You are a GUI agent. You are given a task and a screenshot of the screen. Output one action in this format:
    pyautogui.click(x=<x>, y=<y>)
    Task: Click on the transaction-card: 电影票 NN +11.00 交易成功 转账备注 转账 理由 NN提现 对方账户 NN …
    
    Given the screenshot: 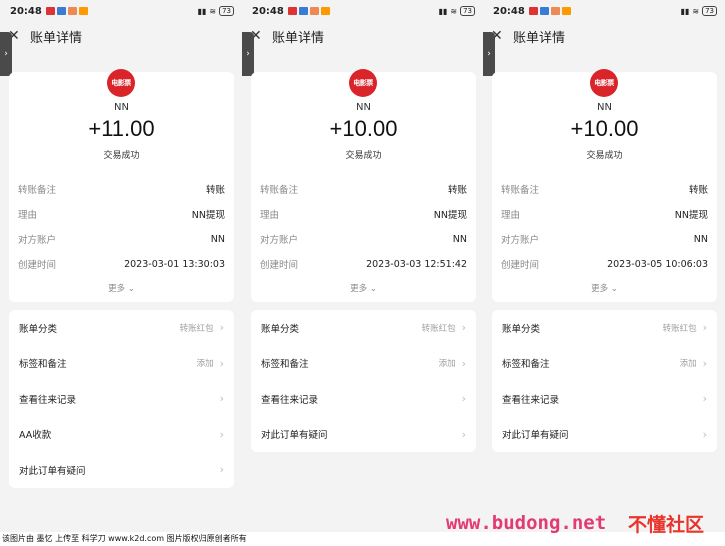 What is the action you would take?
    pyautogui.click(x=121, y=185)
    